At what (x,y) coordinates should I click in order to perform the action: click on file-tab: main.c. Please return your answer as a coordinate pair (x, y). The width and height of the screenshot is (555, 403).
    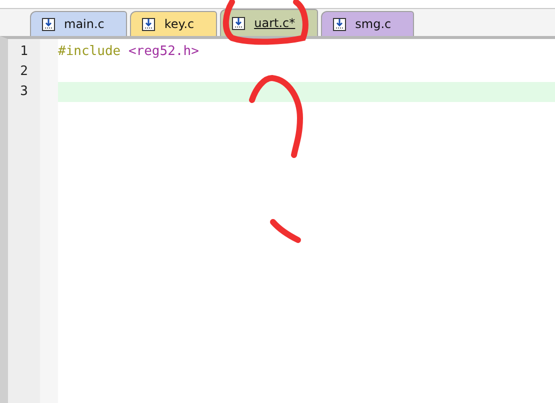
    Looking at the image, I should click on (79, 23).